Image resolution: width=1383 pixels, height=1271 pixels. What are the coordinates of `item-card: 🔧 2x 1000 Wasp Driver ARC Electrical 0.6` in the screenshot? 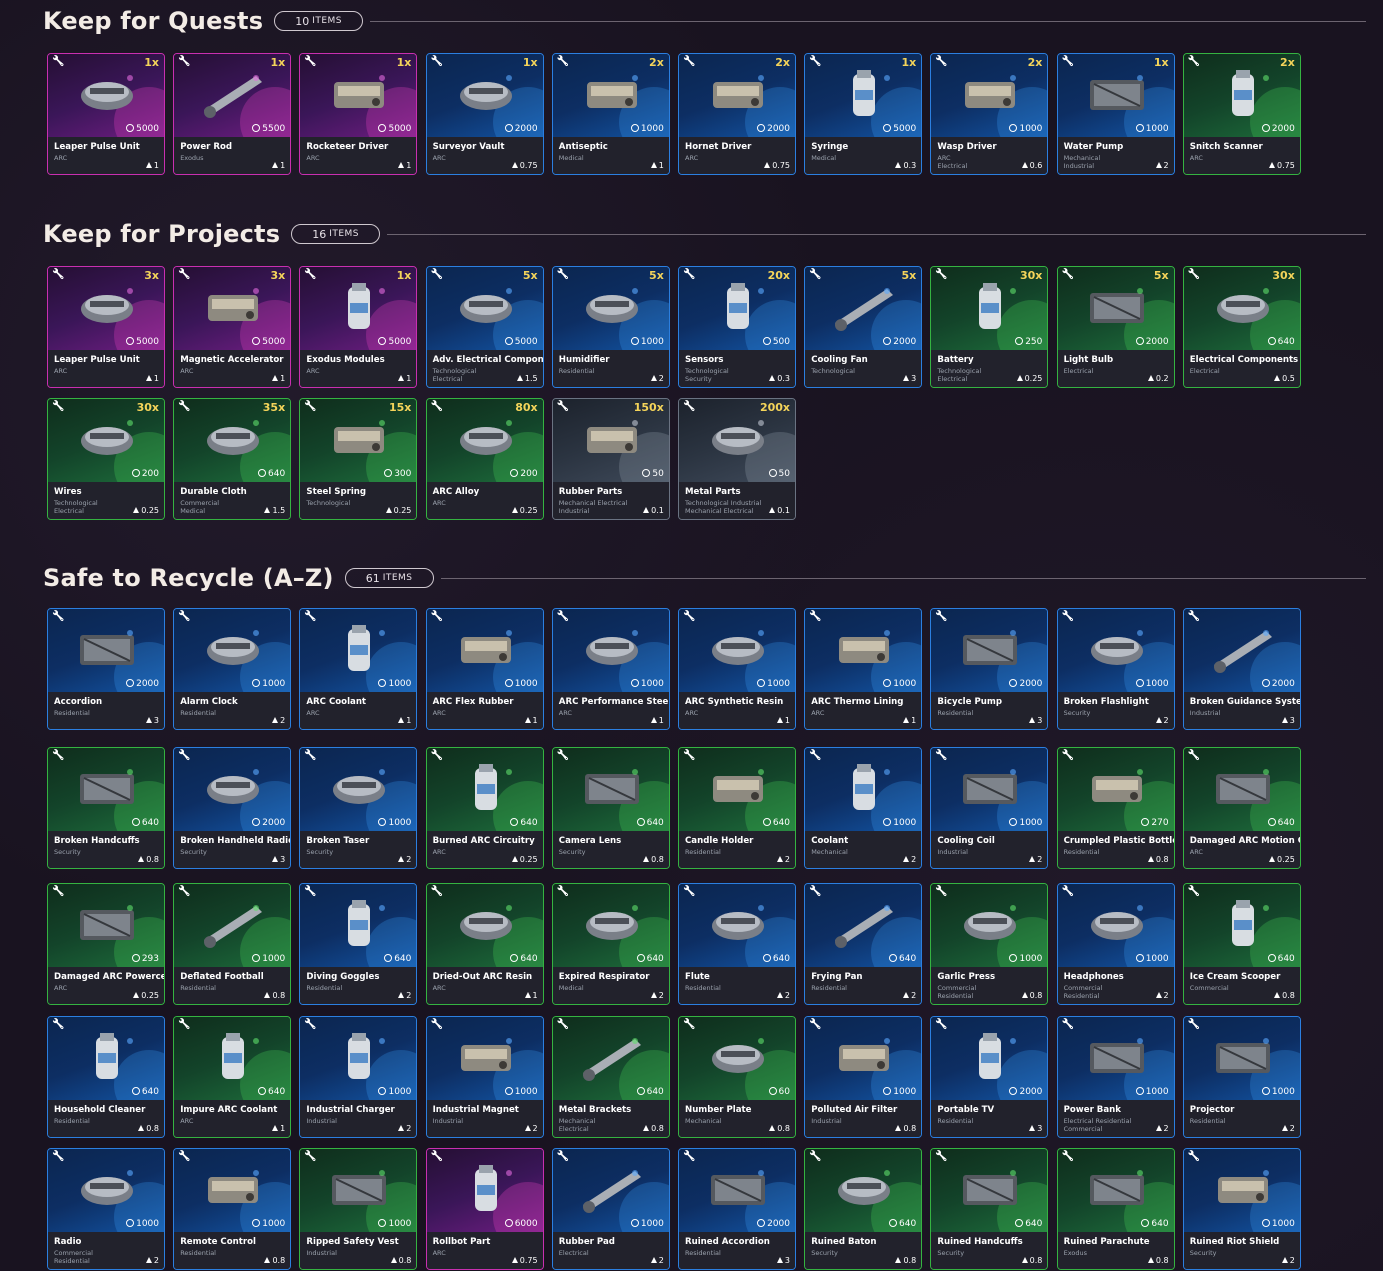 It's located at (989, 114).